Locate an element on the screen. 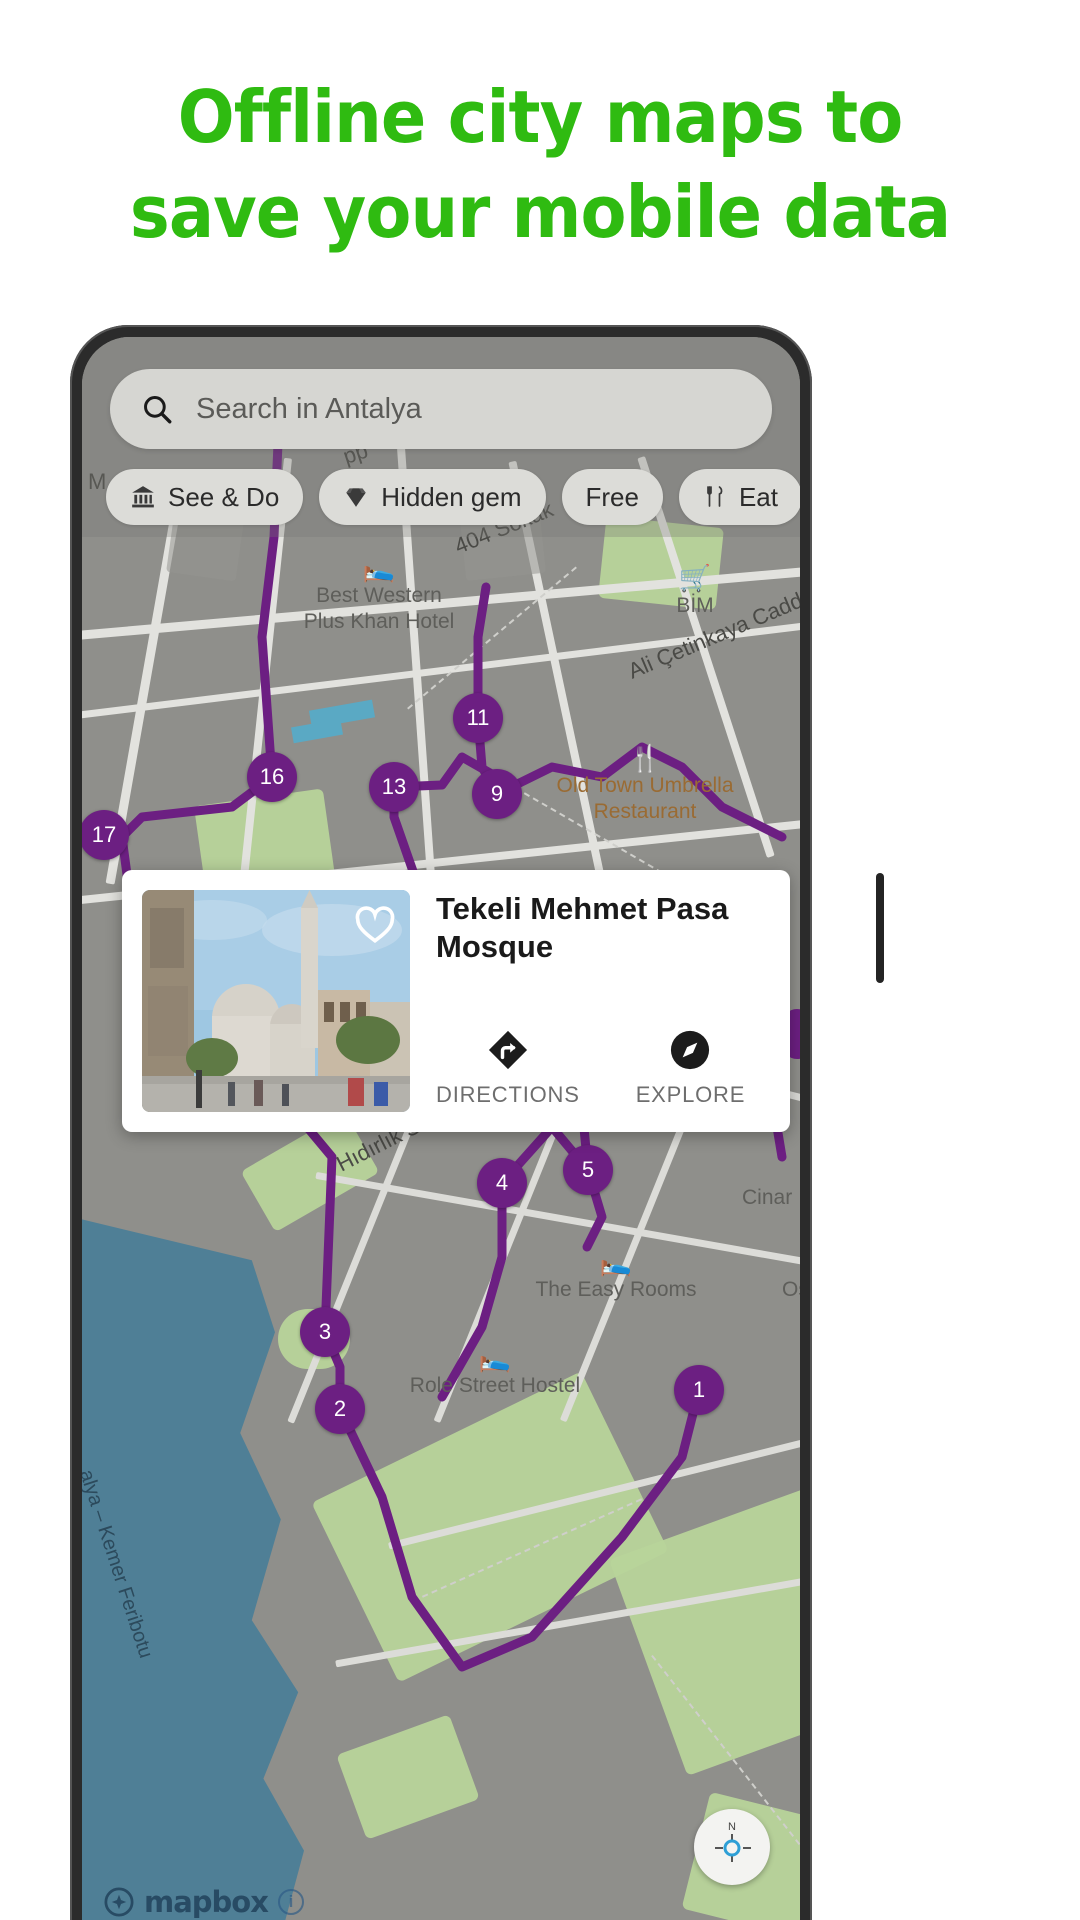 The height and width of the screenshot is (1920, 1080). search-input: Search in Antalya is located at coordinates (309, 409).